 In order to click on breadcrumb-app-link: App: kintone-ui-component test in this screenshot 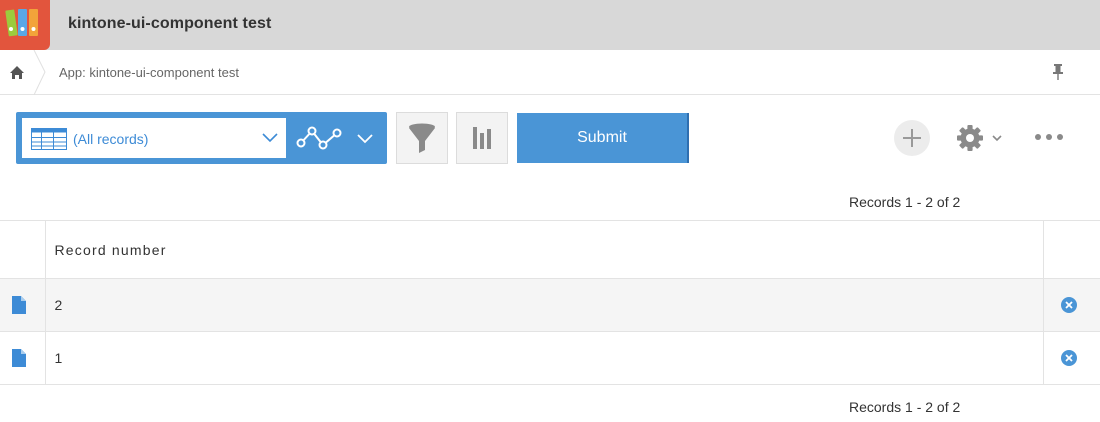, I will do `click(149, 72)`.